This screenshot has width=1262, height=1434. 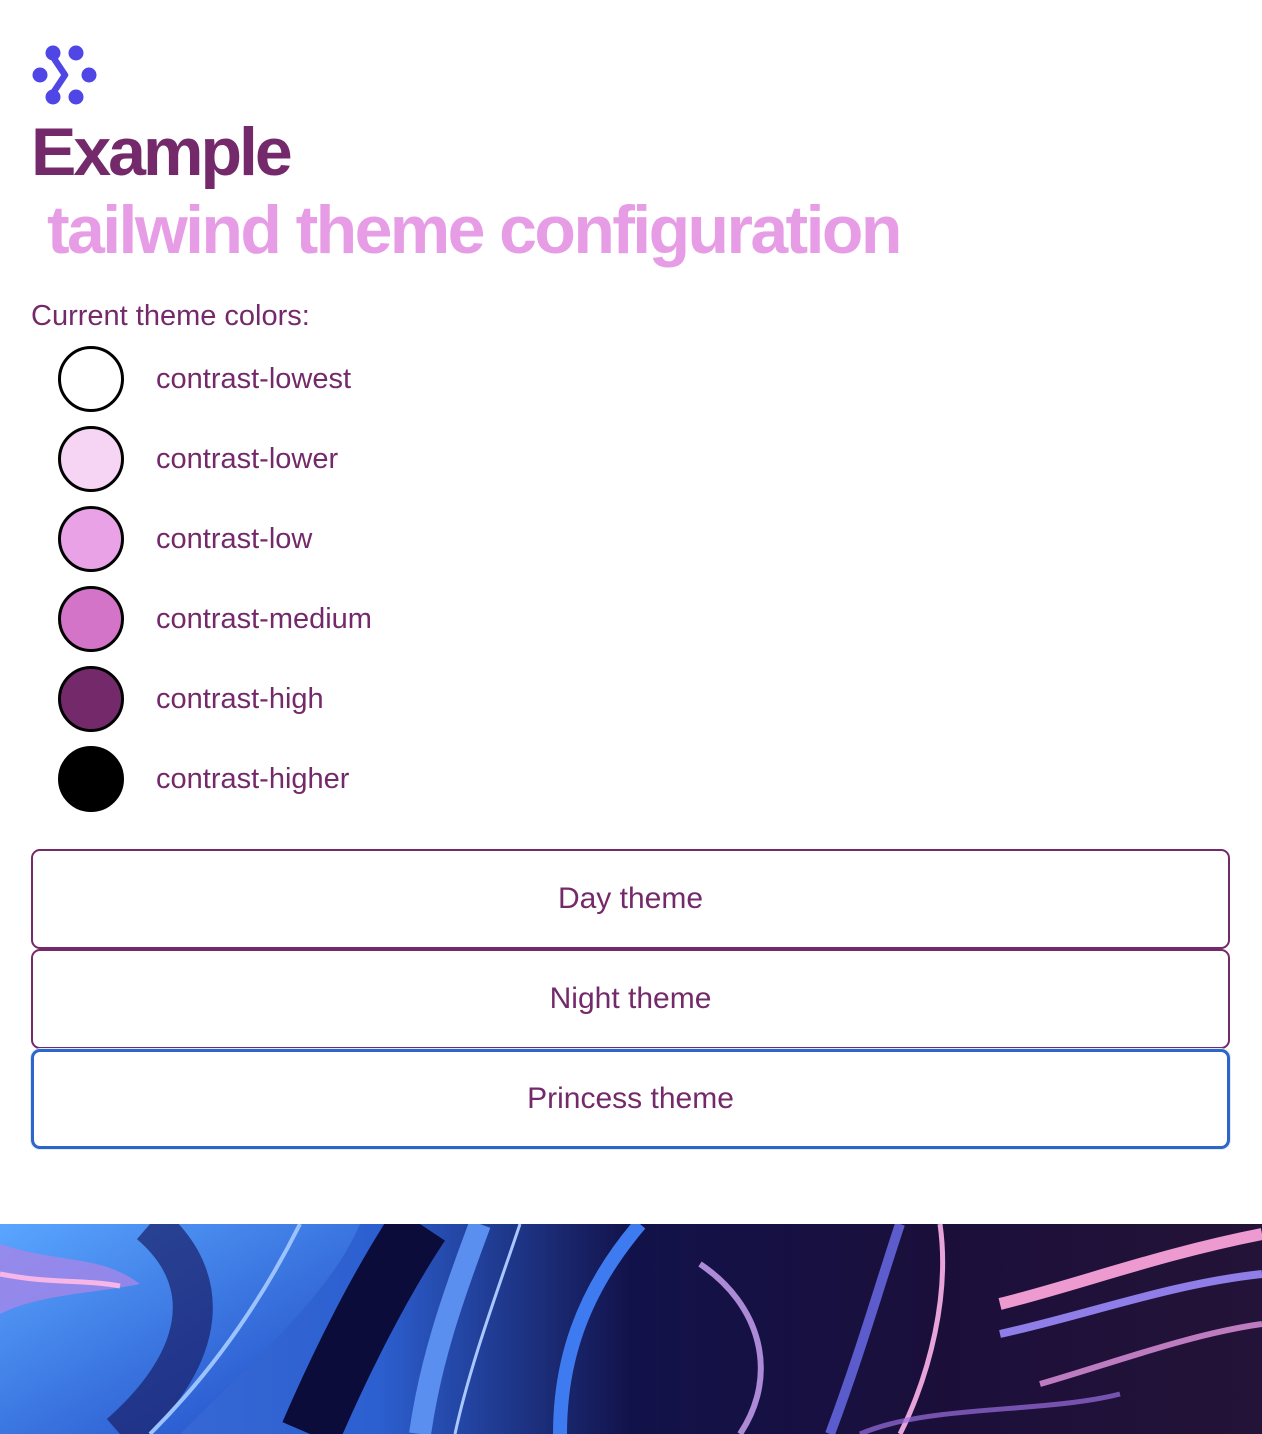 What do you see at coordinates (247, 458) in the screenshot?
I see `color-label: contrast-lower` at bounding box center [247, 458].